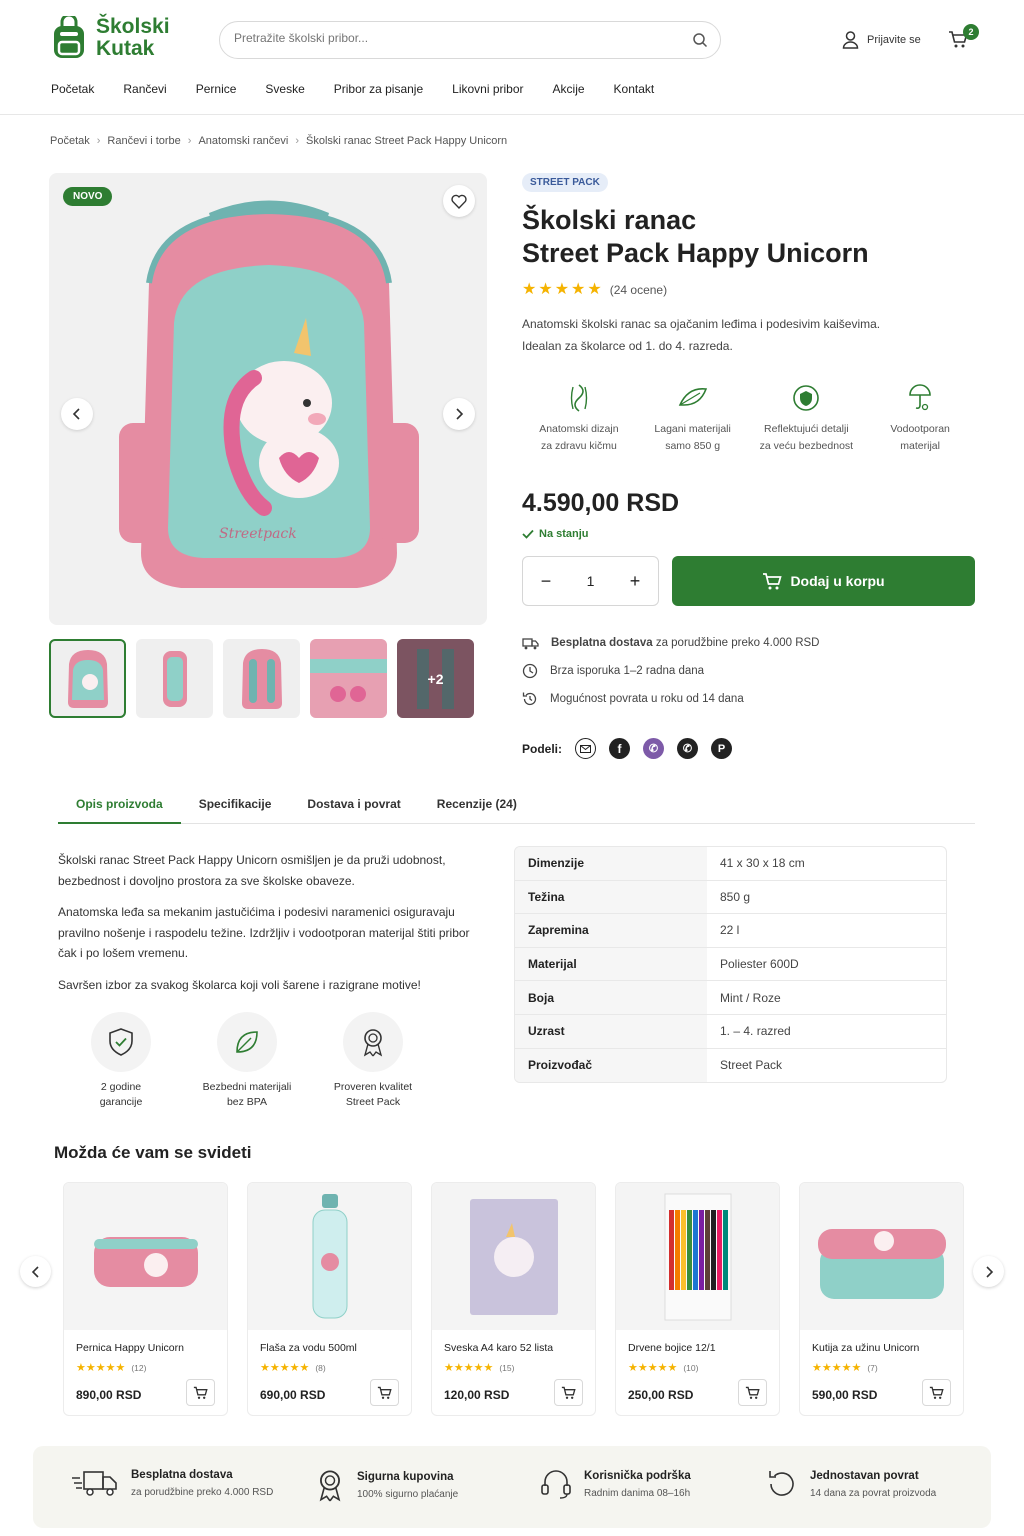 The height and width of the screenshot is (1536, 1024). What do you see at coordinates (546, 581) in the screenshot?
I see `decrease-button: −` at bounding box center [546, 581].